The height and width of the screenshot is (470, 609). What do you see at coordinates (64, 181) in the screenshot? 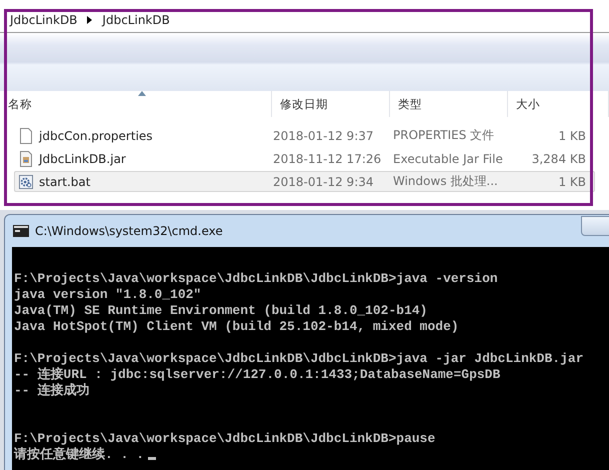
I see `file-name: start.bat` at bounding box center [64, 181].